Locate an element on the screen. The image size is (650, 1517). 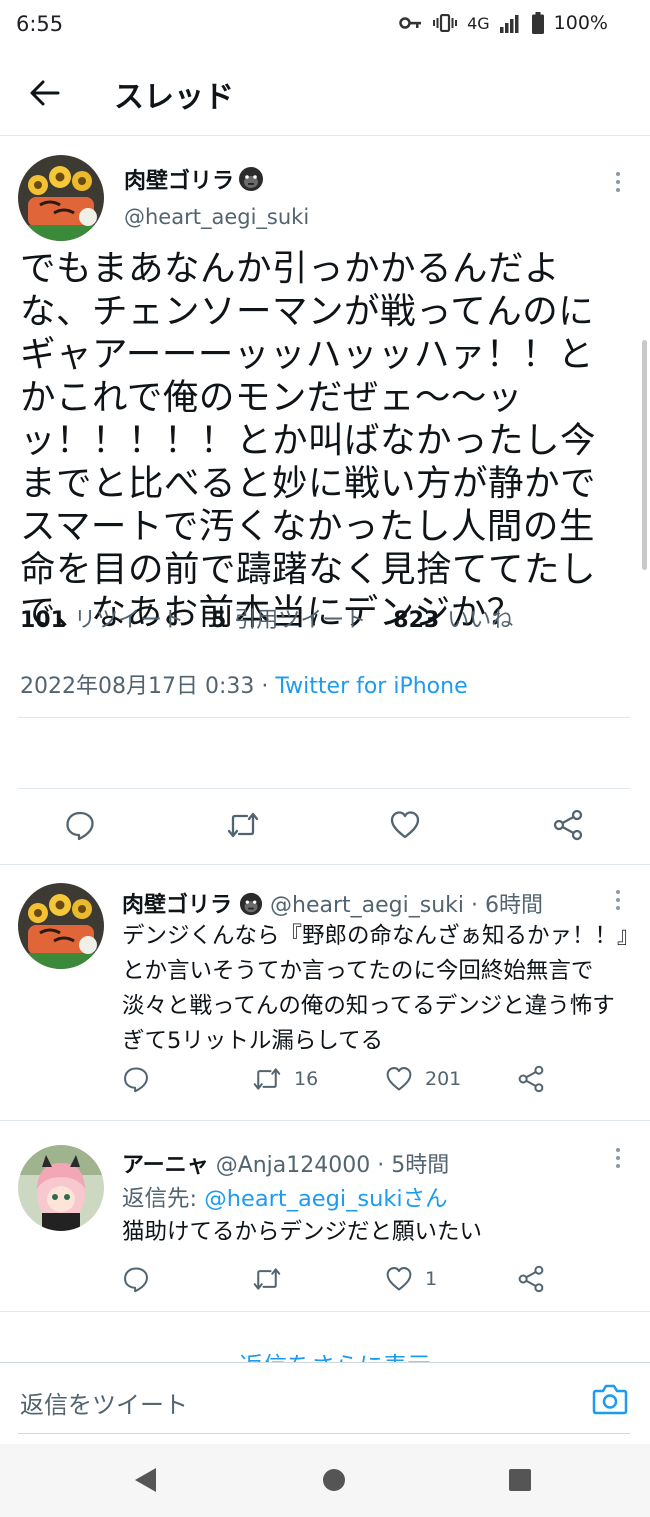
tweet-meta: 2022年08月17日 0:33 · Twitter for iPhone is located at coordinates (244, 684).